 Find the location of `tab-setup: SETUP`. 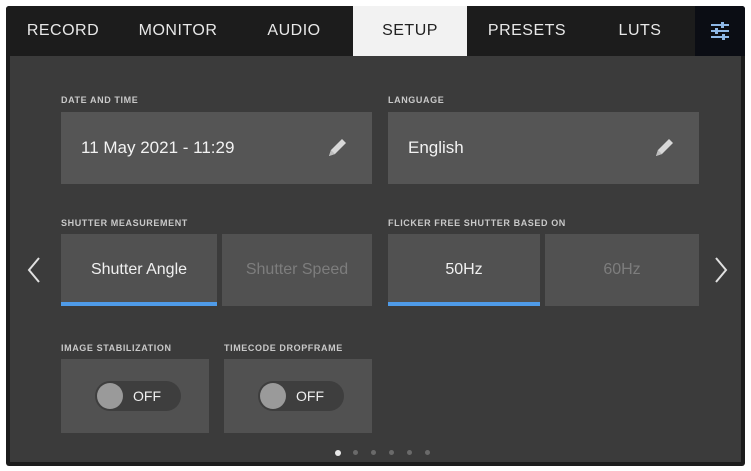

tab-setup: SETUP is located at coordinates (410, 31).